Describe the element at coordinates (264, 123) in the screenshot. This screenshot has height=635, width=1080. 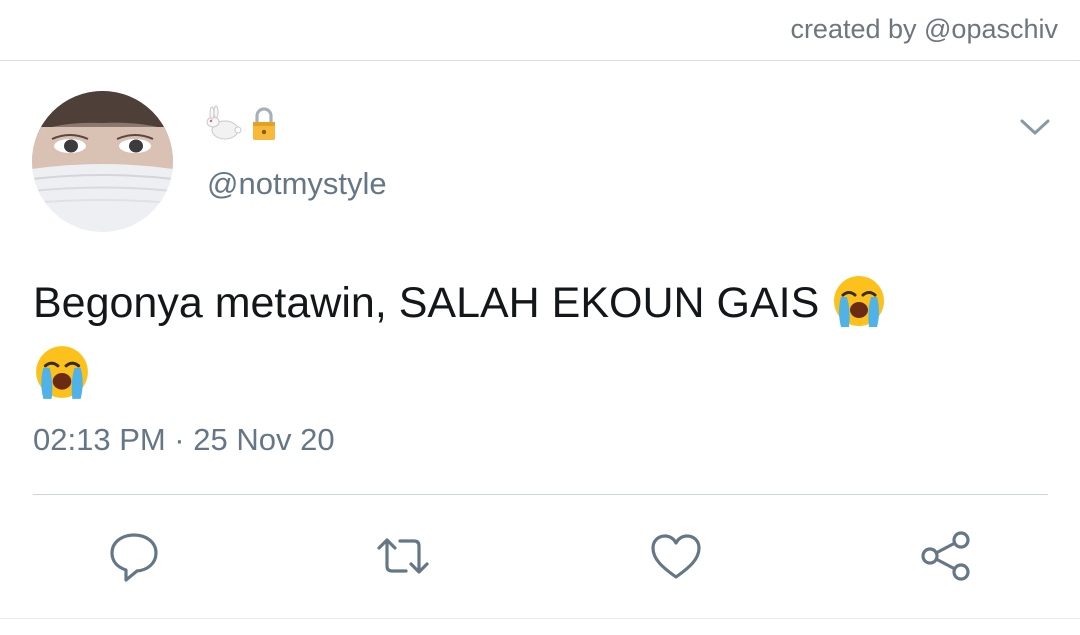
I see `lock-emoji-icon` at that location.